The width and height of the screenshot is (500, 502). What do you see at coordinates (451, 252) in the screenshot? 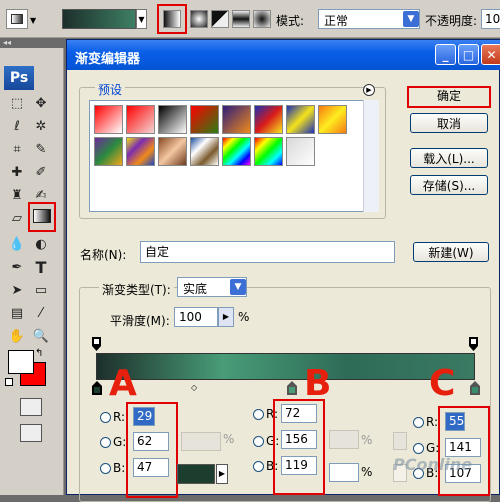
I see `new-button: 新建(W)` at bounding box center [451, 252].